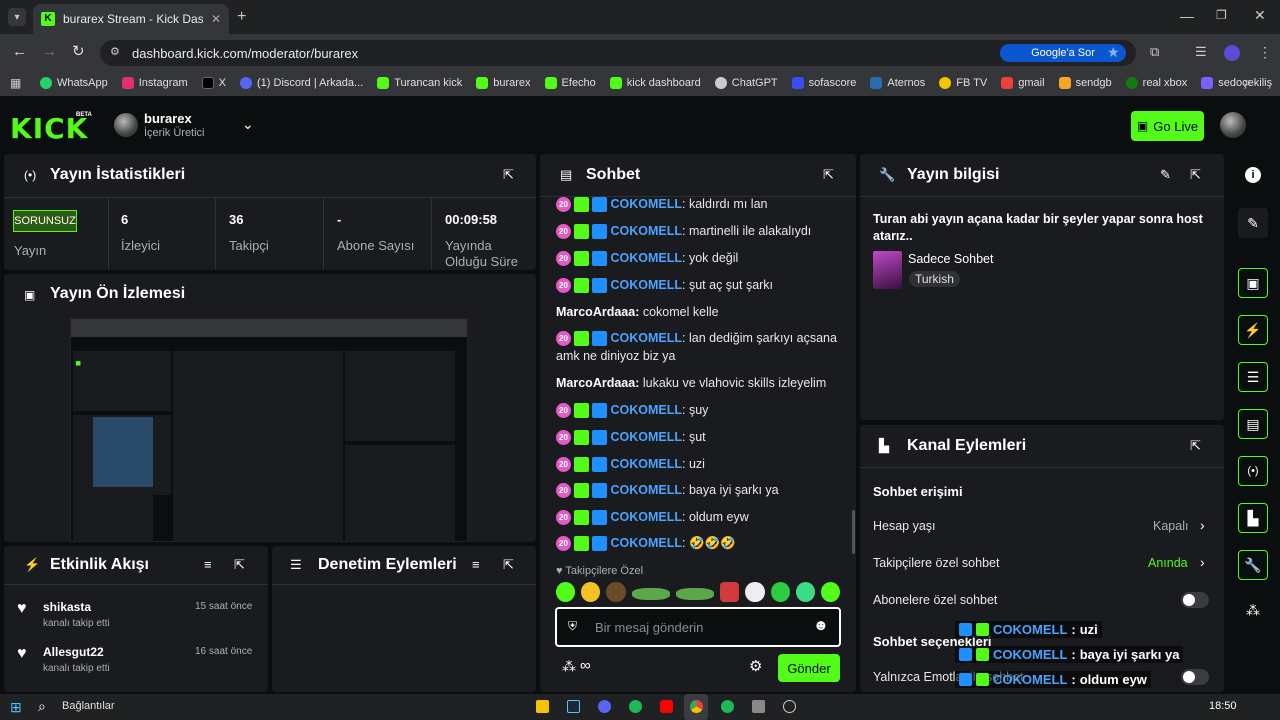 The image size is (1280, 720). I want to click on sidebar-points-icon: ⁂, so click(1253, 610).